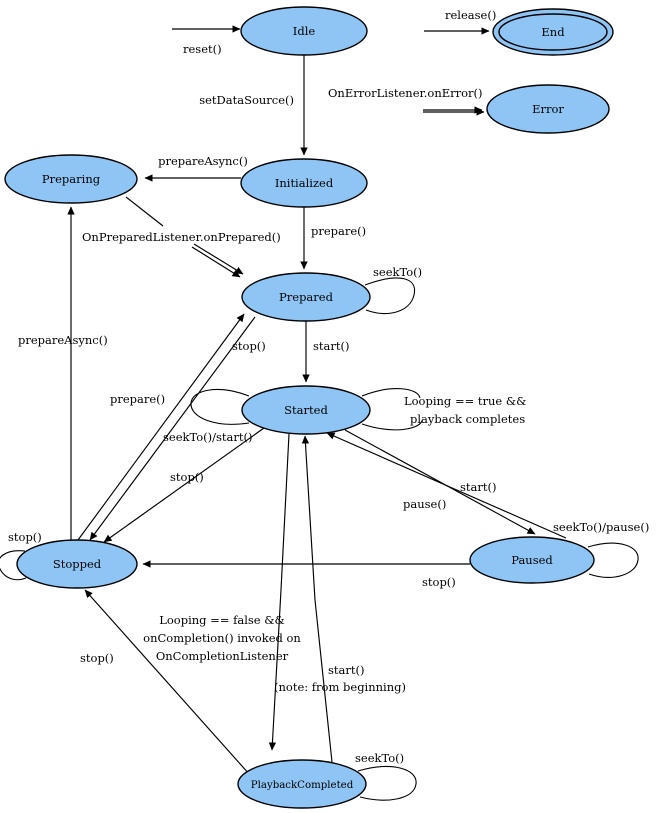  I want to click on transition-started-looping-true: Looping == true && playback completes, so click(443, 409).